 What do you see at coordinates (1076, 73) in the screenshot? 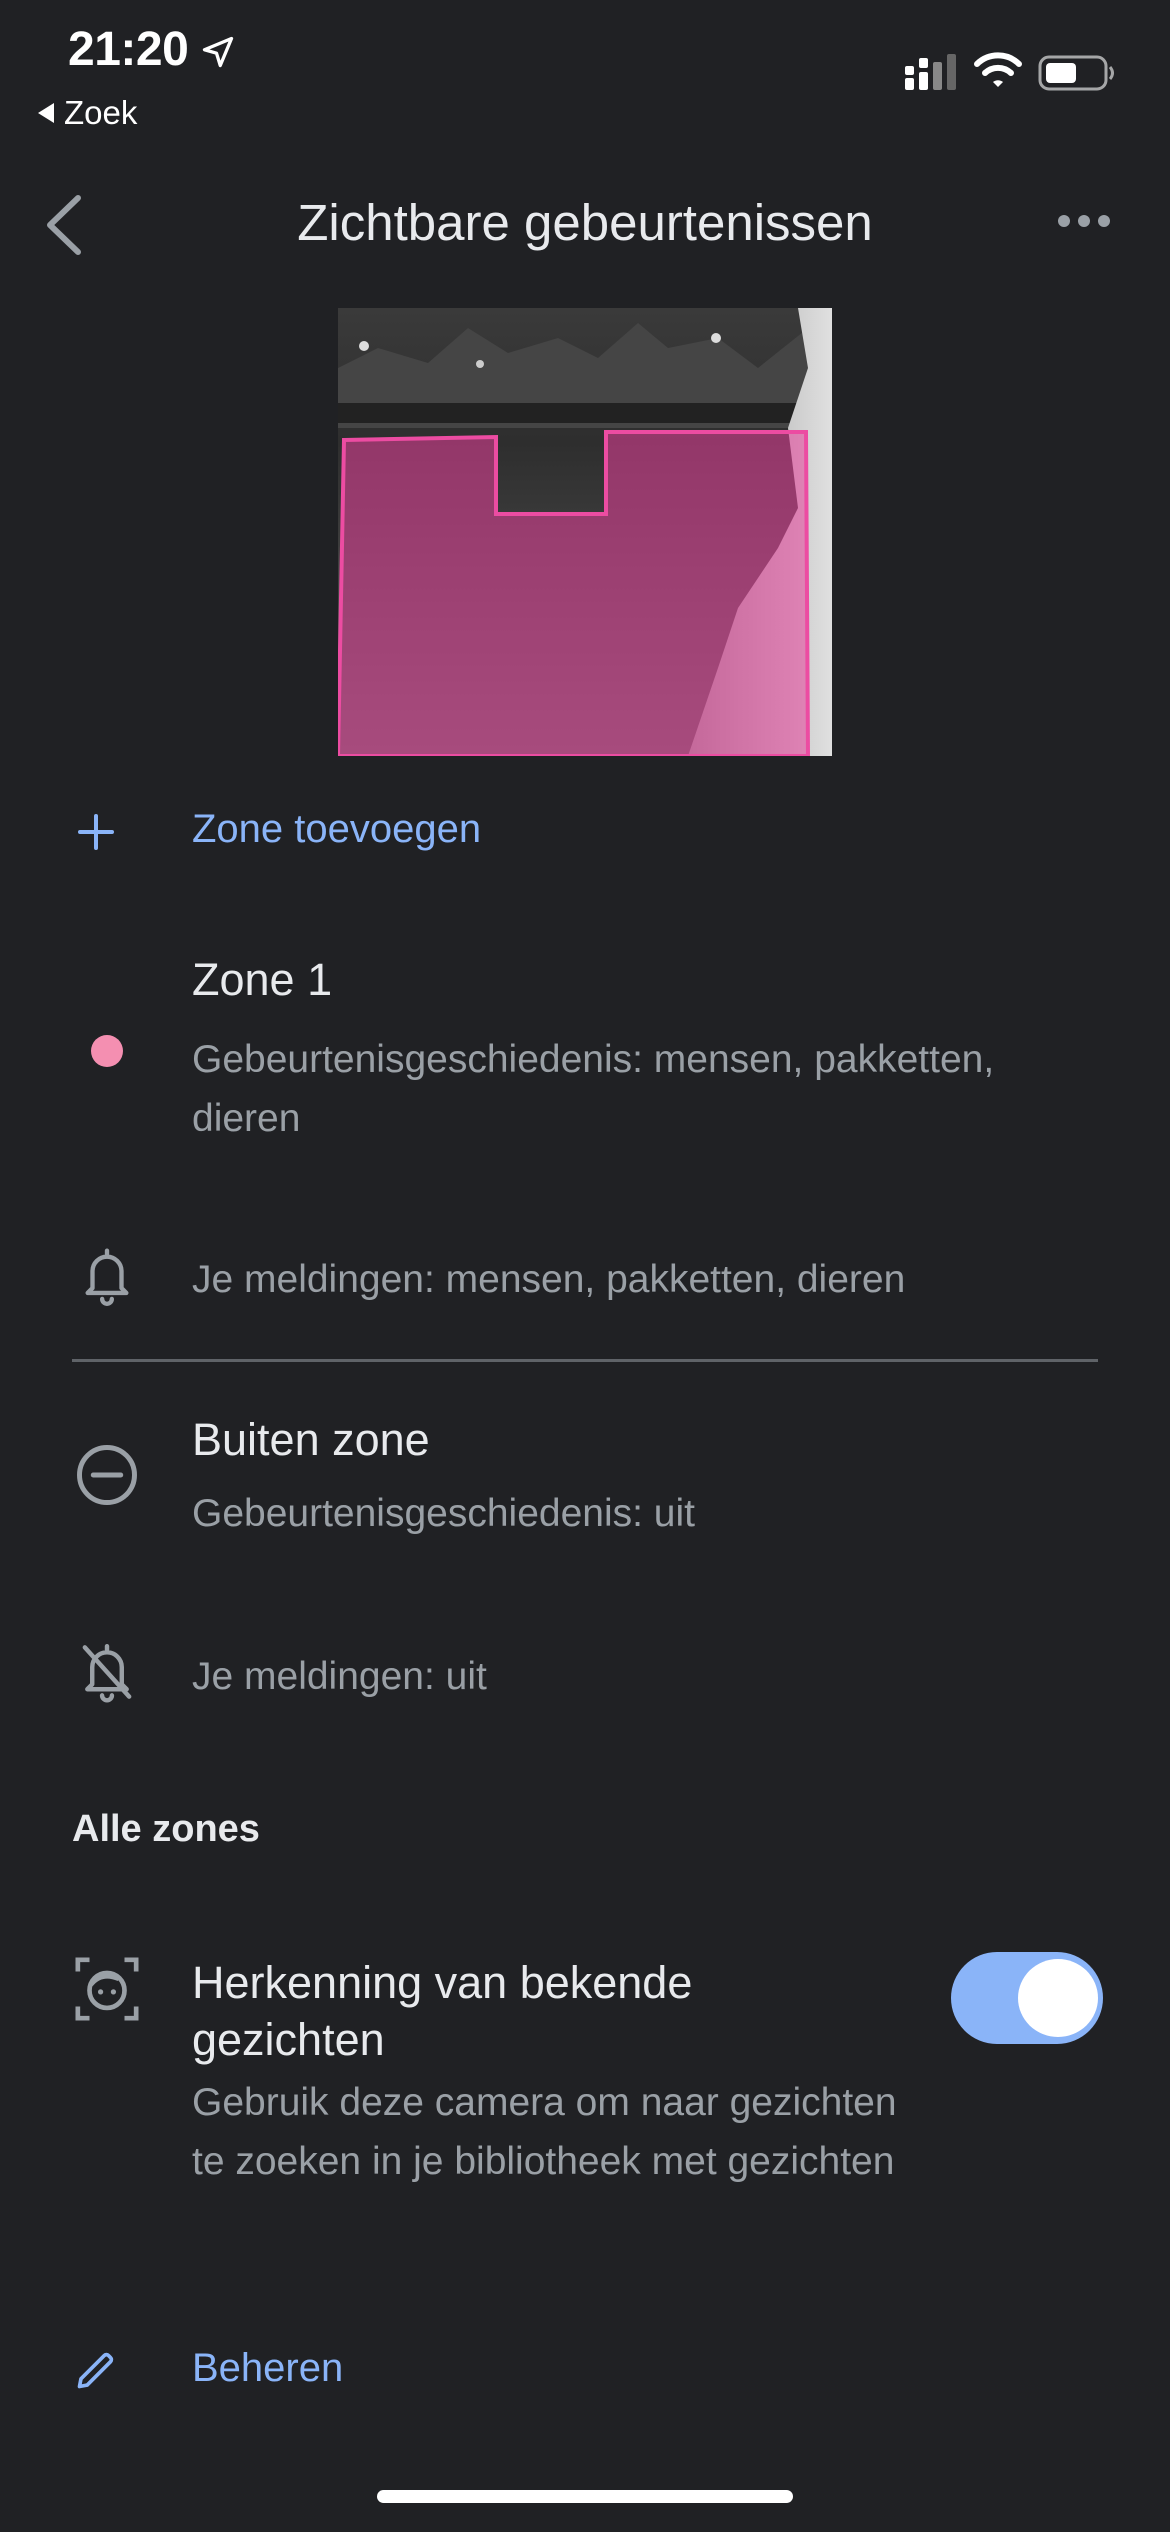
I see `battery-icon` at bounding box center [1076, 73].